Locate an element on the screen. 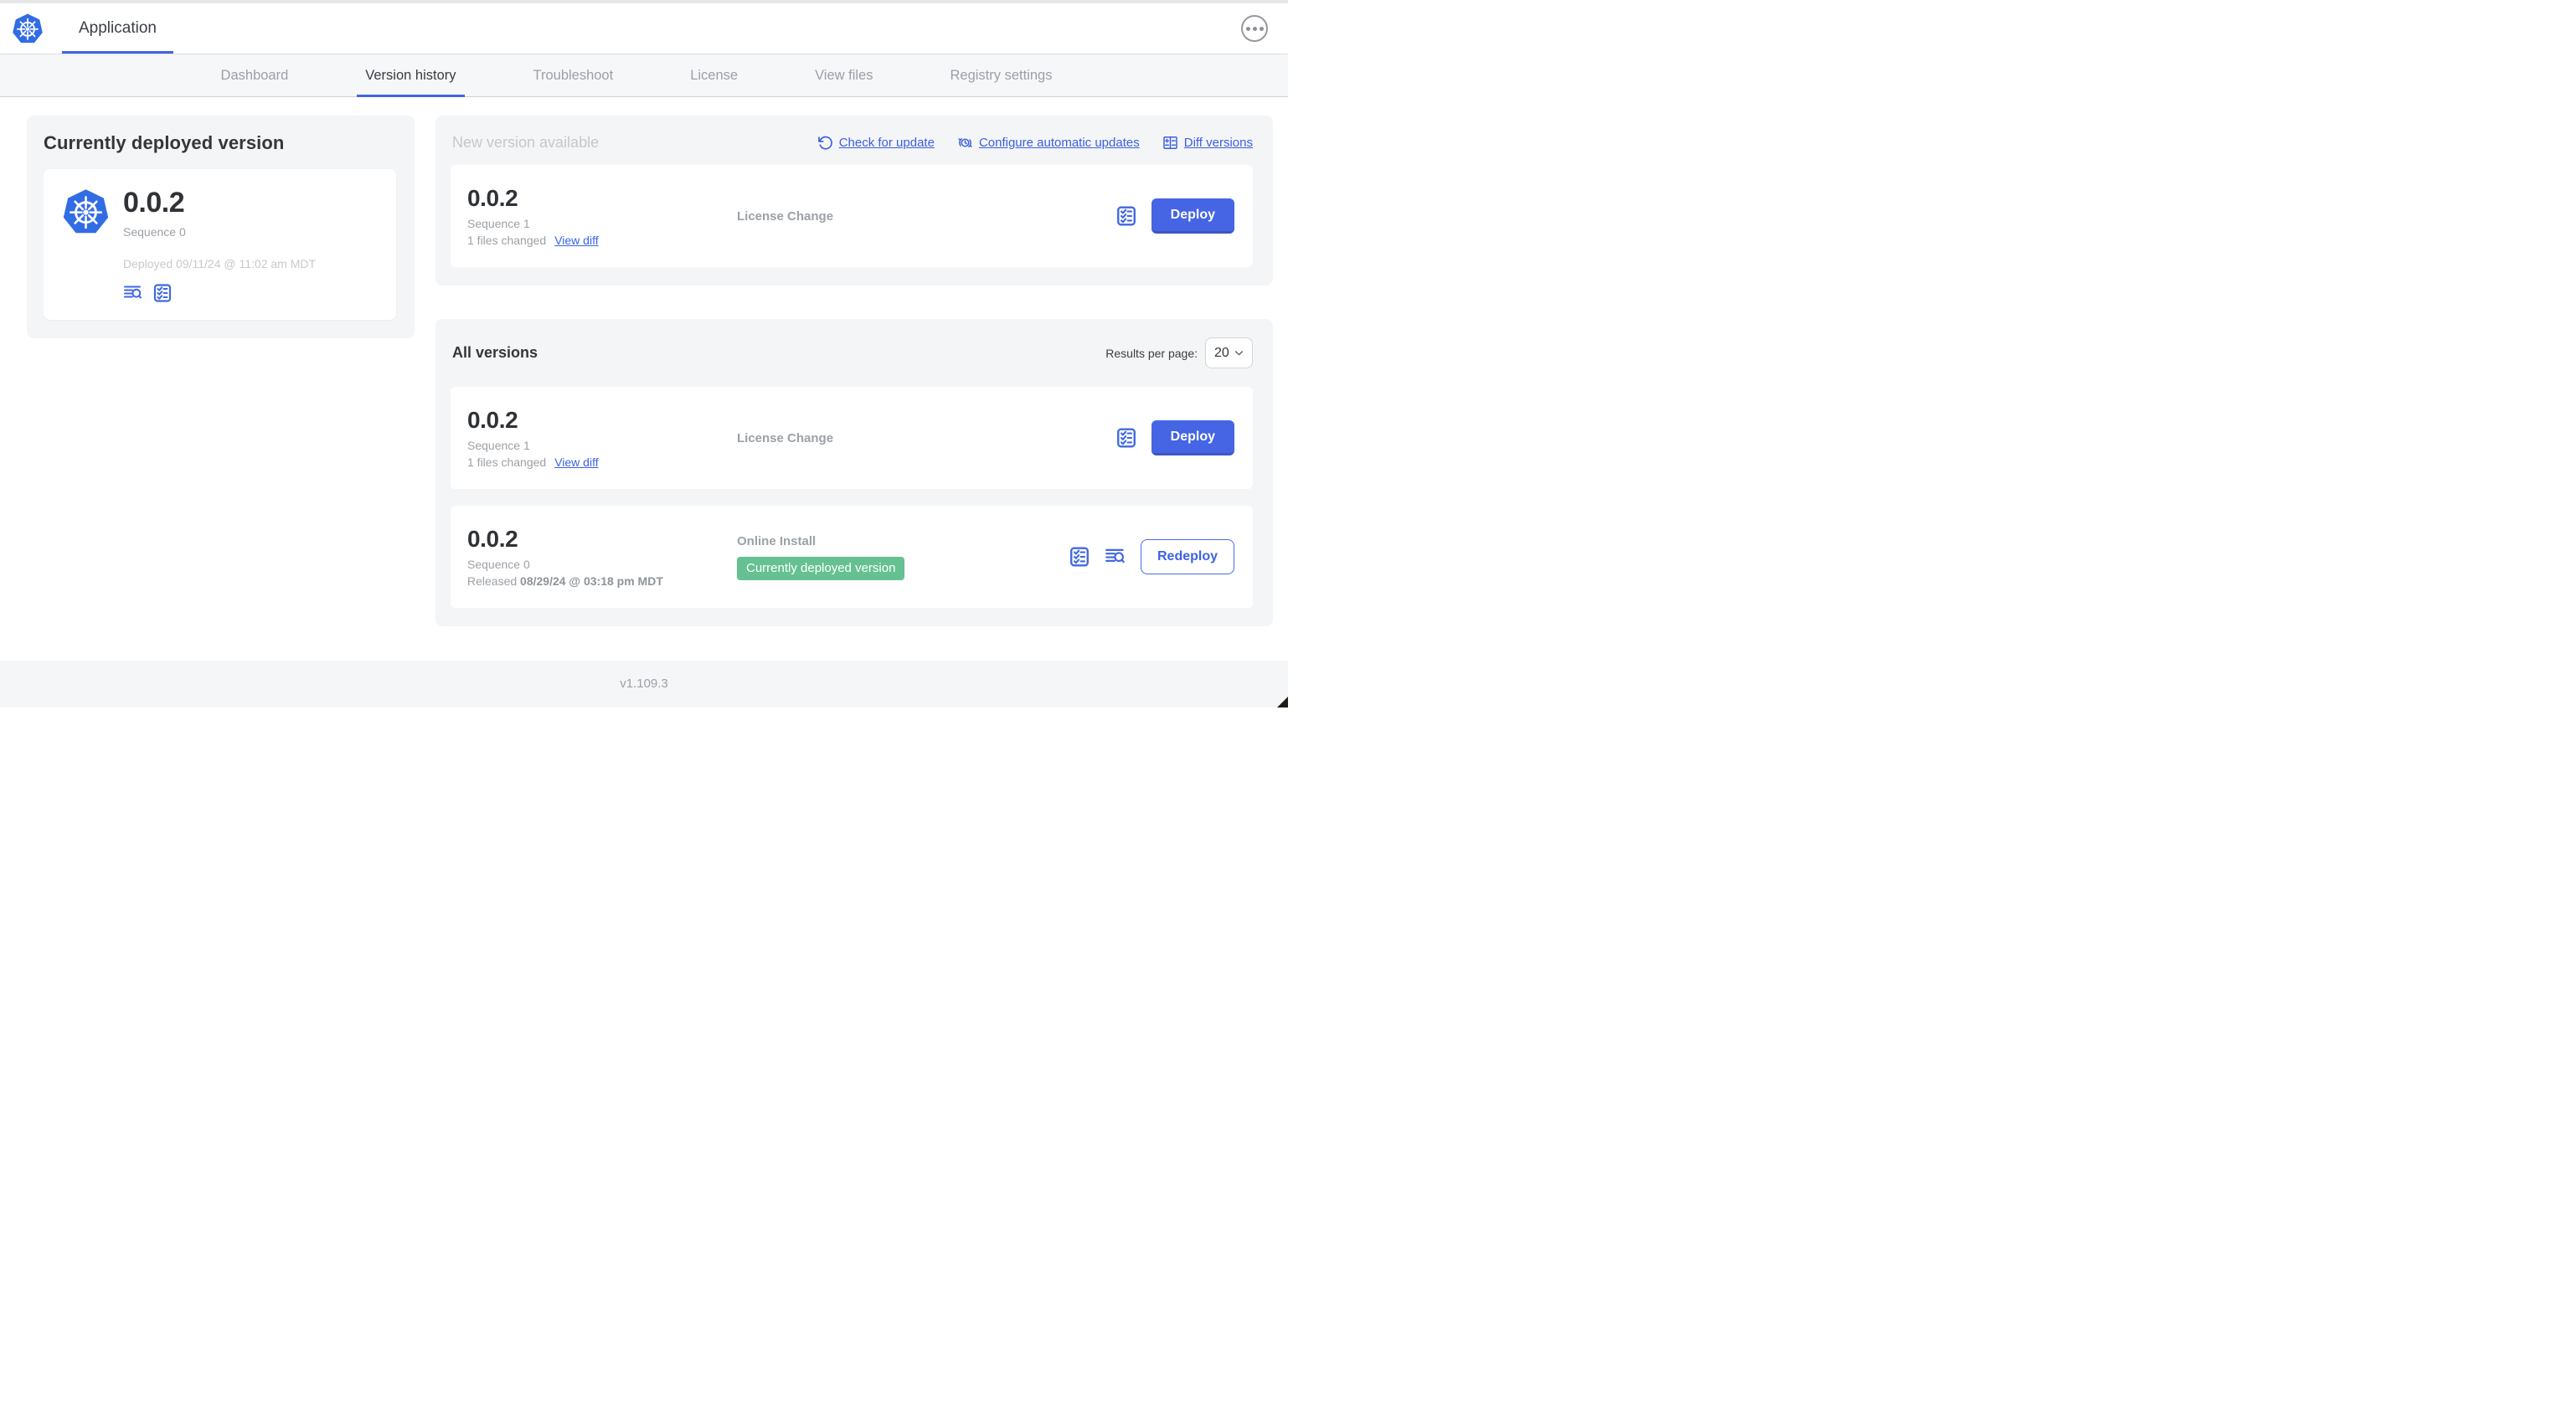 This screenshot has width=2576, height=1415. tab-registry-settings: Registry settings is located at coordinates (1001, 75).